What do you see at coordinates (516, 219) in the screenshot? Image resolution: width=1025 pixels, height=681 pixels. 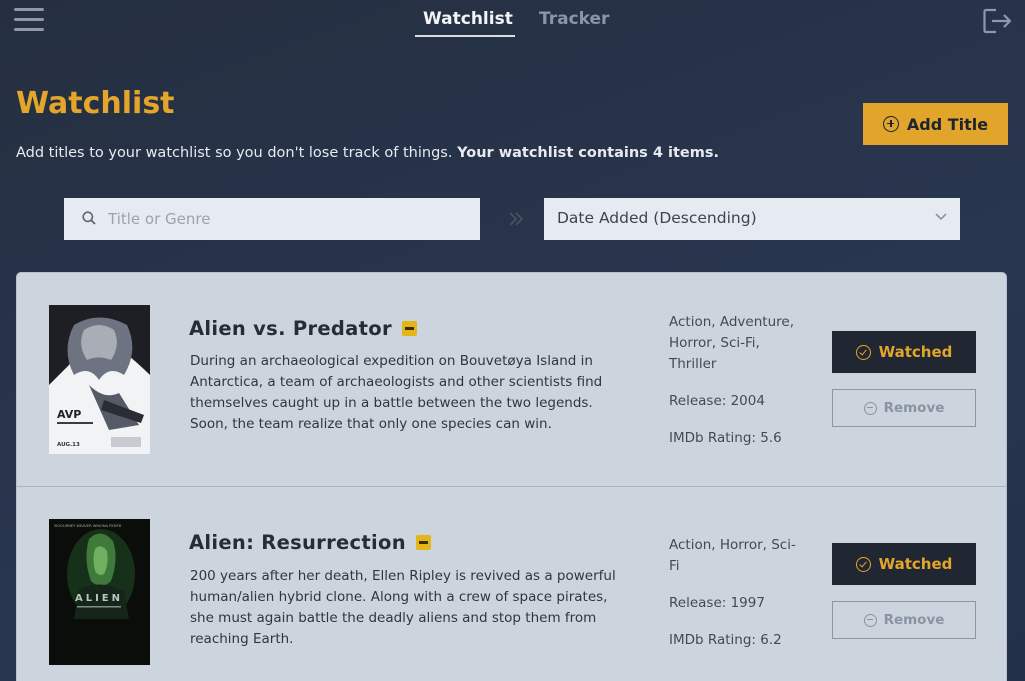 I see `double-chevron-right-icon` at bounding box center [516, 219].